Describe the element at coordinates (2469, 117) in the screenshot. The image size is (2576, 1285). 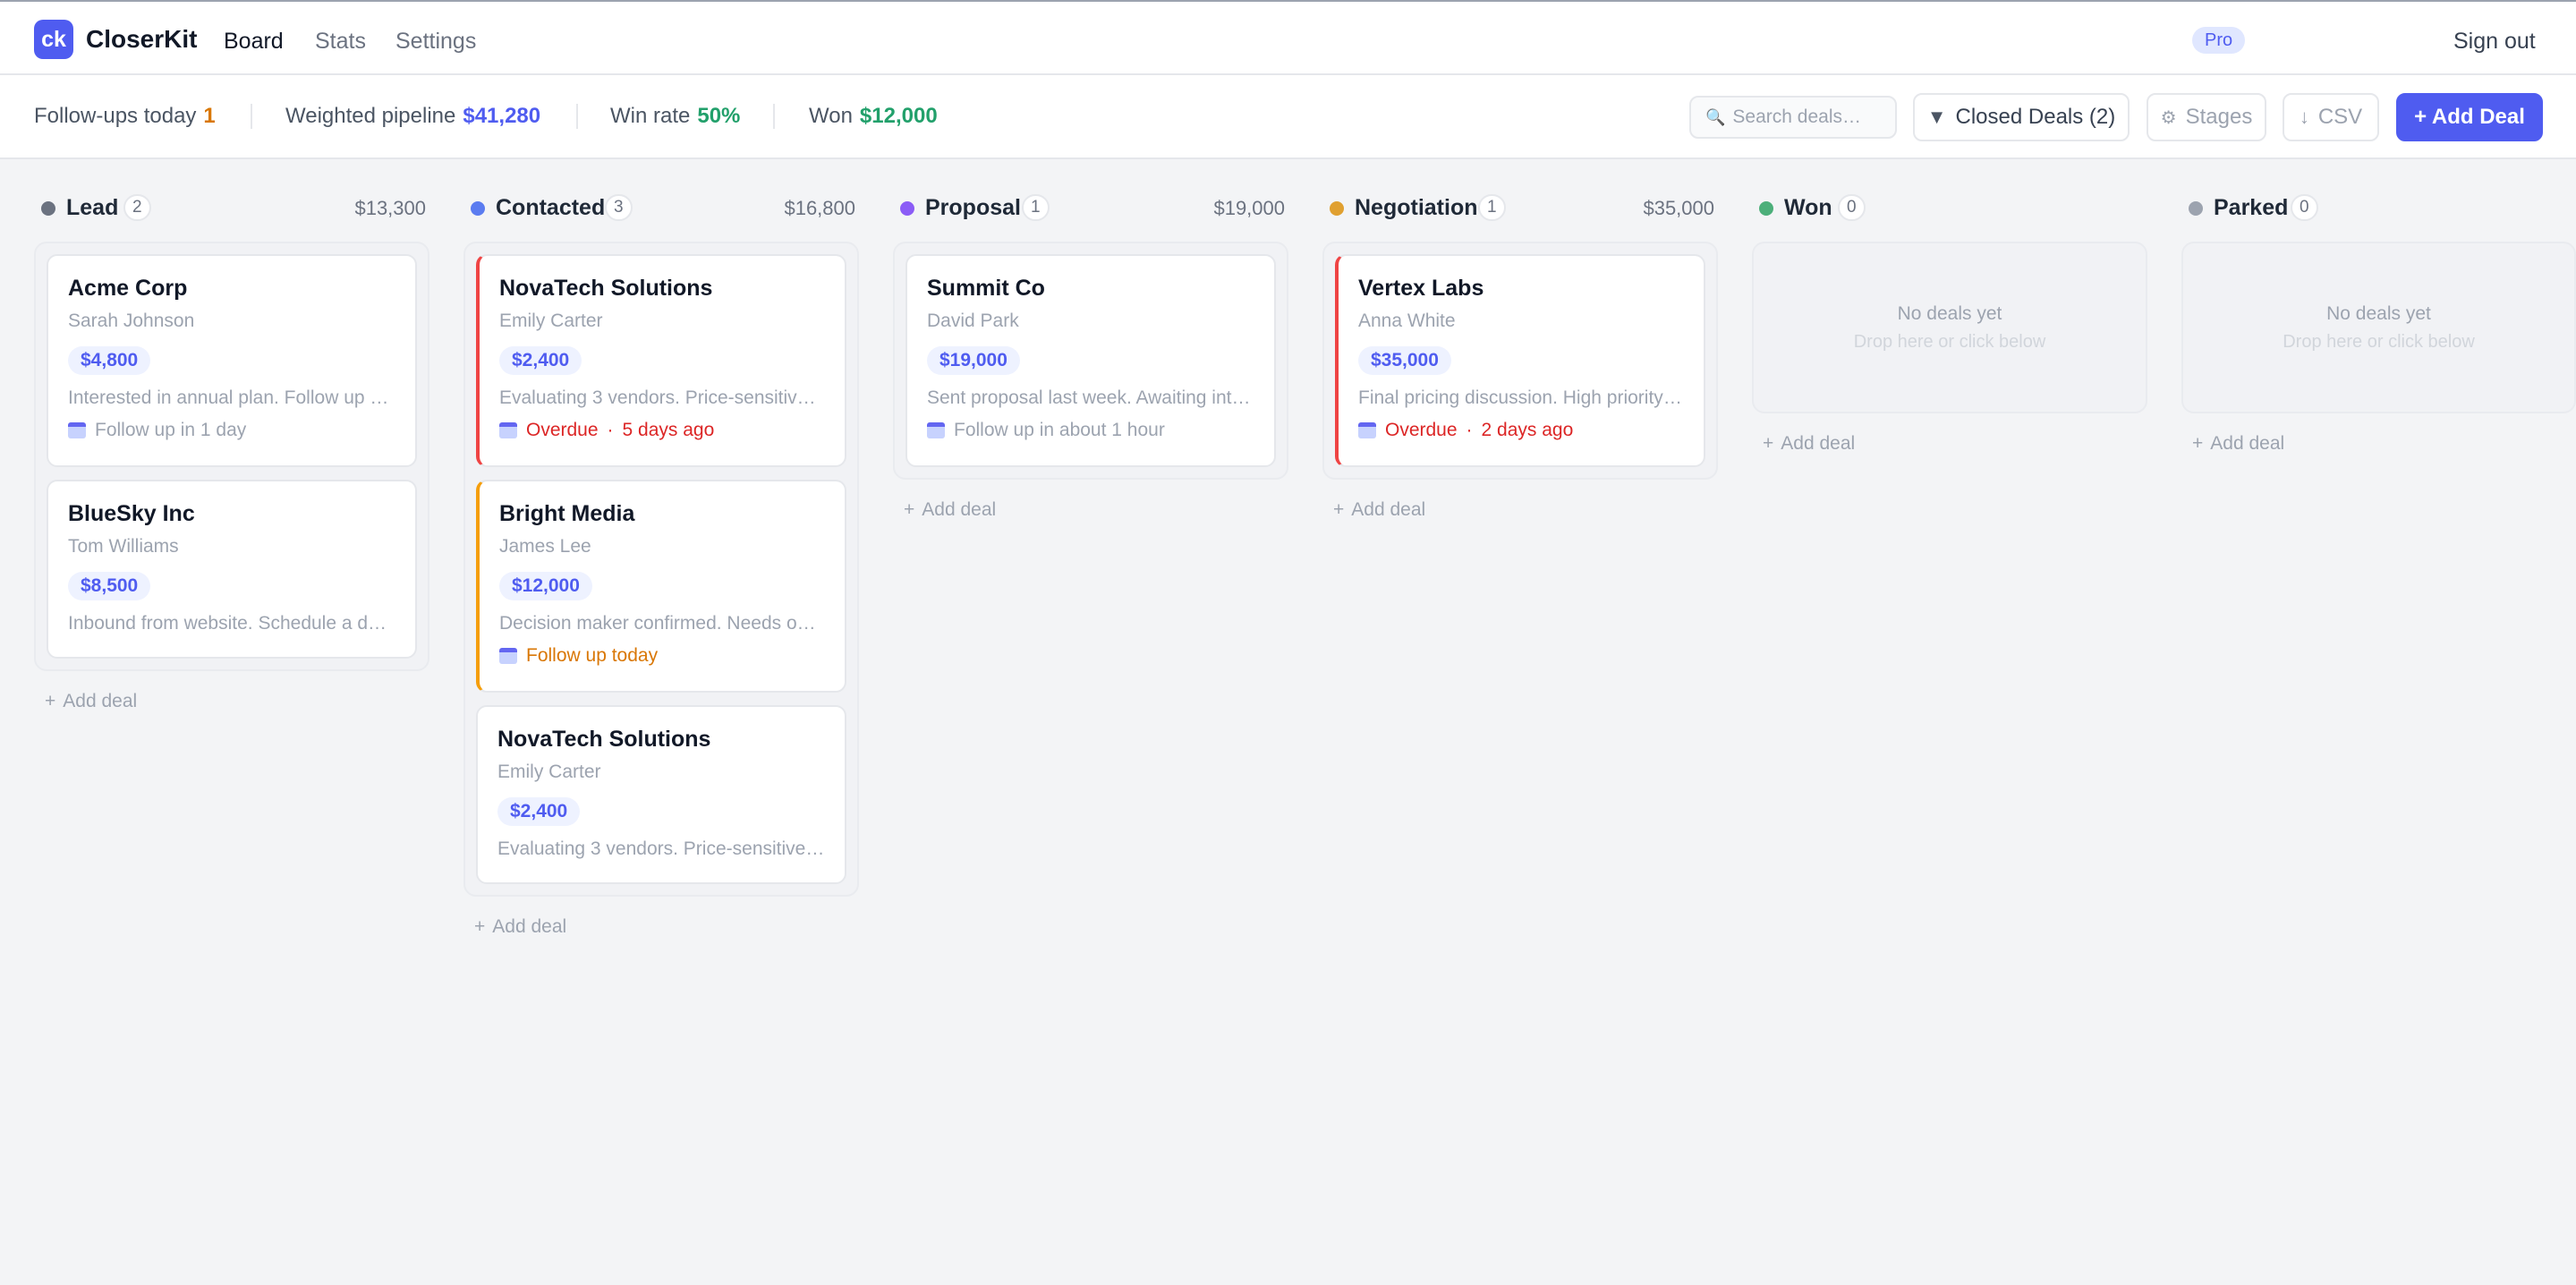
I see `add-deal-button: + Add Deal` at that location.